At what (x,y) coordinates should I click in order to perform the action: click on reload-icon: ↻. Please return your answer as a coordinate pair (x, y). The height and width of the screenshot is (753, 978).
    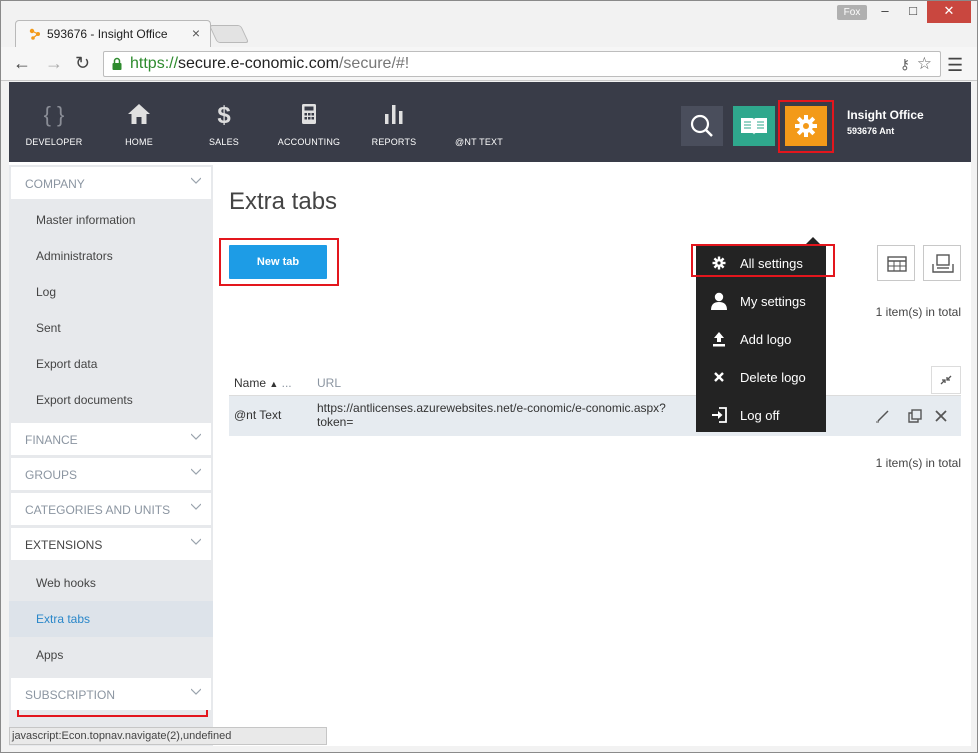
    Looking at the image, I should click on (82, 63).